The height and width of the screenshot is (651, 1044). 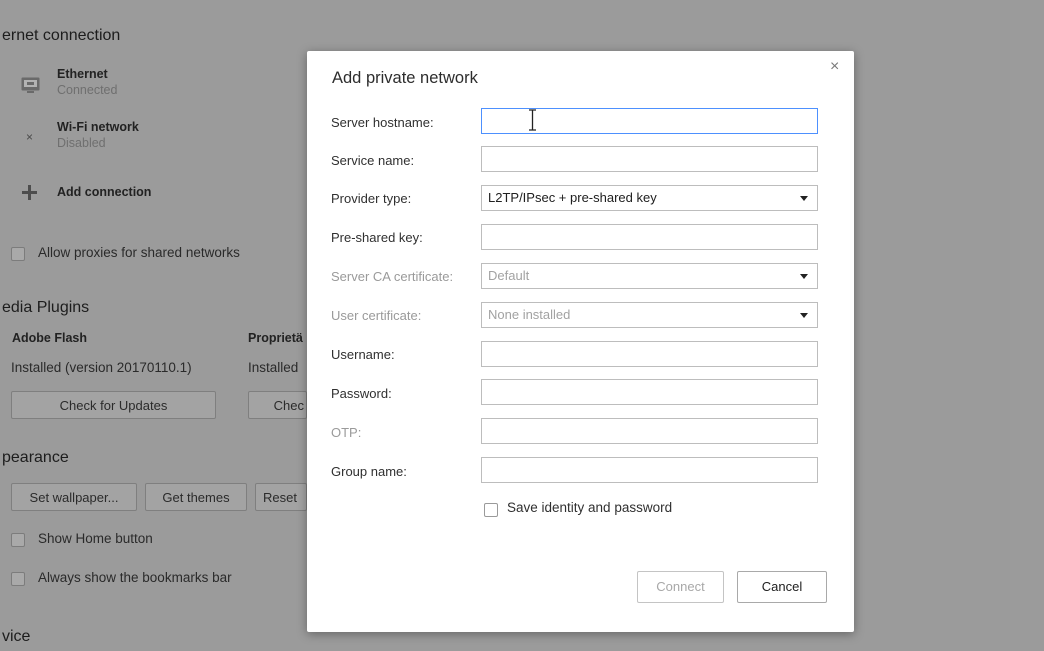 What do you see at coordinates (491, 510) in the screenshot?
I see `save-identity-checkbox` at bounding box center [491, 510].